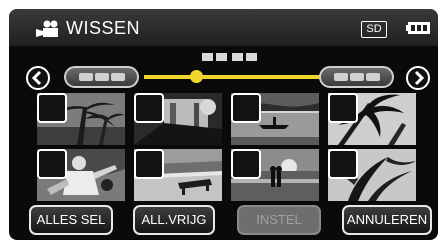 The height and width of the screenshot is (248, 447). I want to click on thumbnail-palm-fronds, so click(372, 119).